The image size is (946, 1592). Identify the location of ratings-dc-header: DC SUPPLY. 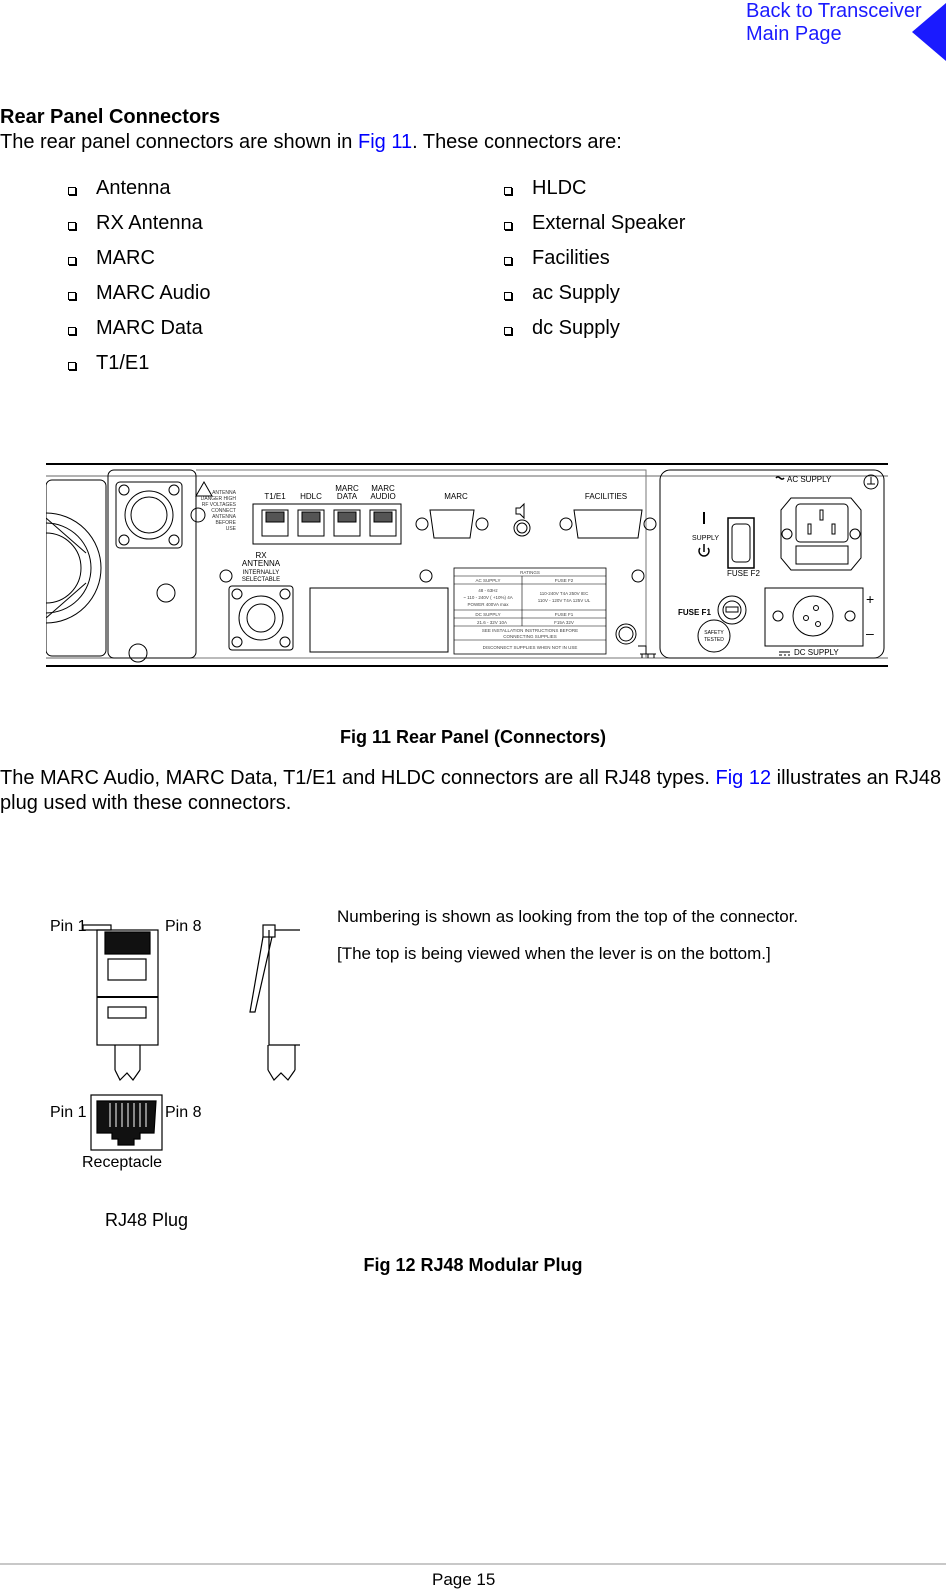
(487, 614).